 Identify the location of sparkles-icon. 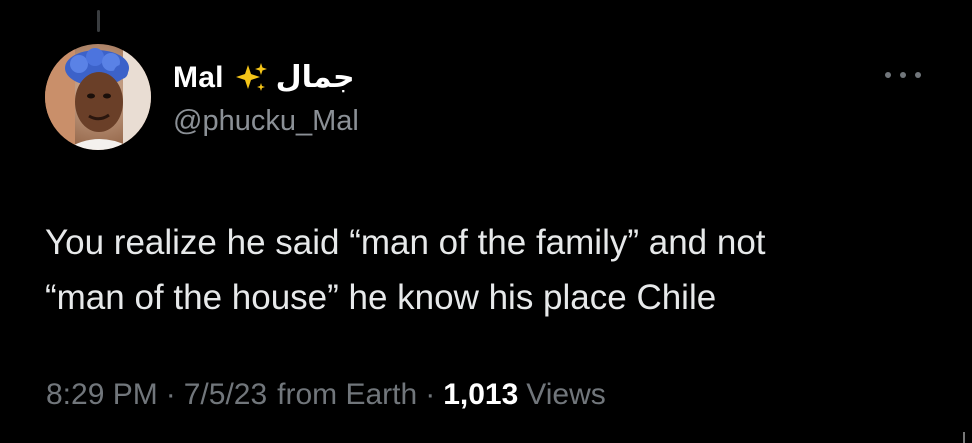
(251, 78).